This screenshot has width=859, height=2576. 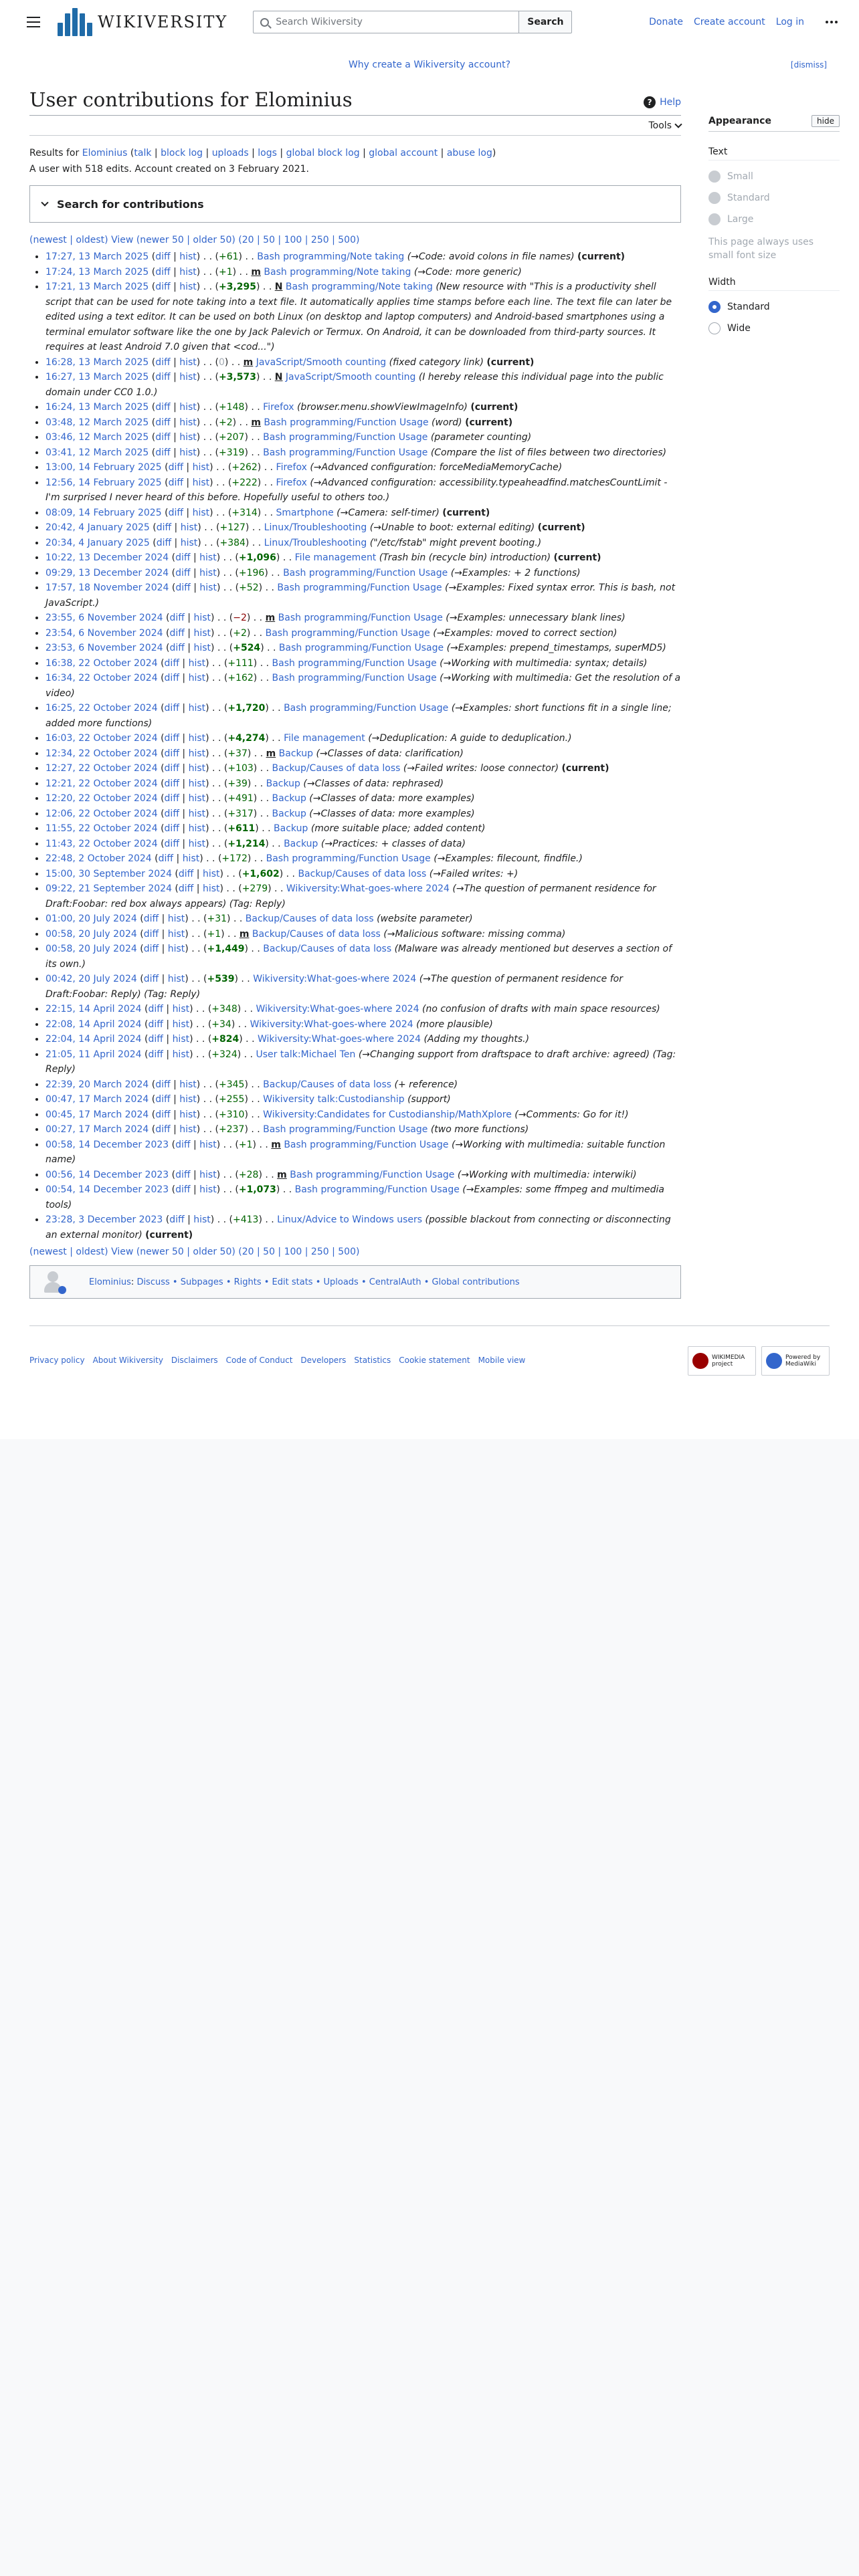 I want to click on logs-link: logs, so click(x=267, y=153).